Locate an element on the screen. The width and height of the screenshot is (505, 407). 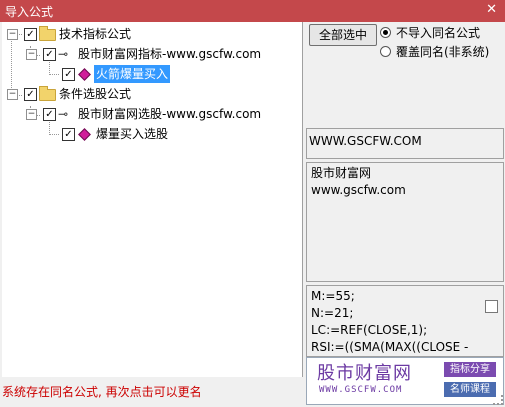
watermark-url: WWW.GSCFW.COM is located at coordinates (361, 390).